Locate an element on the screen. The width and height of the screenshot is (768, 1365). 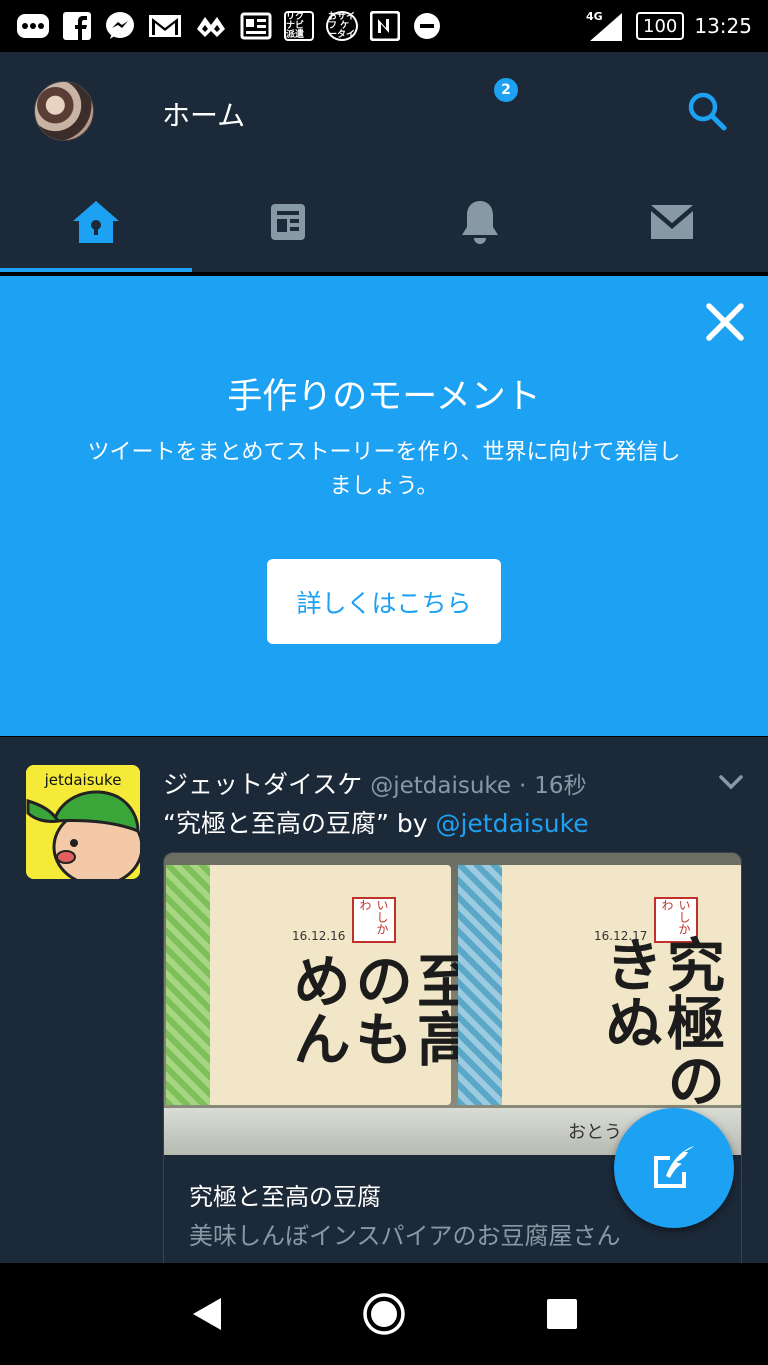
tweet-timestamp: 16秒 is located at coordinates (560, 786).